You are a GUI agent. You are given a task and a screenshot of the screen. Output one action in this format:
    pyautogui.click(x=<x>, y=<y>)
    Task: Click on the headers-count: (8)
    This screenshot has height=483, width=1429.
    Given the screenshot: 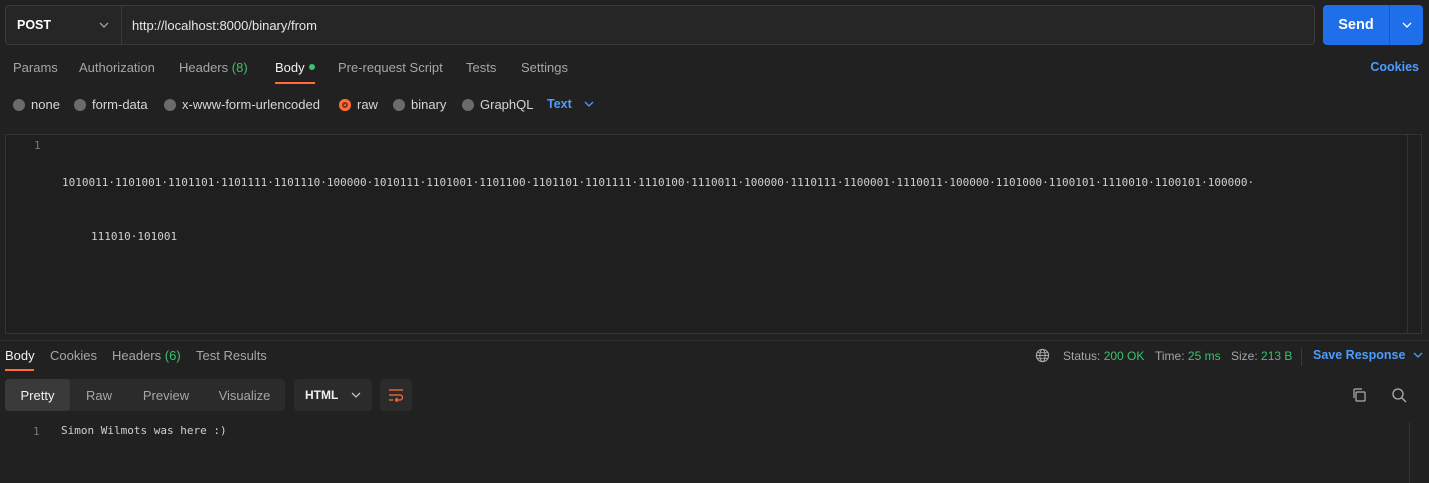 What is the action you would take?
    pyautogui.click(x=239, y=67)
    